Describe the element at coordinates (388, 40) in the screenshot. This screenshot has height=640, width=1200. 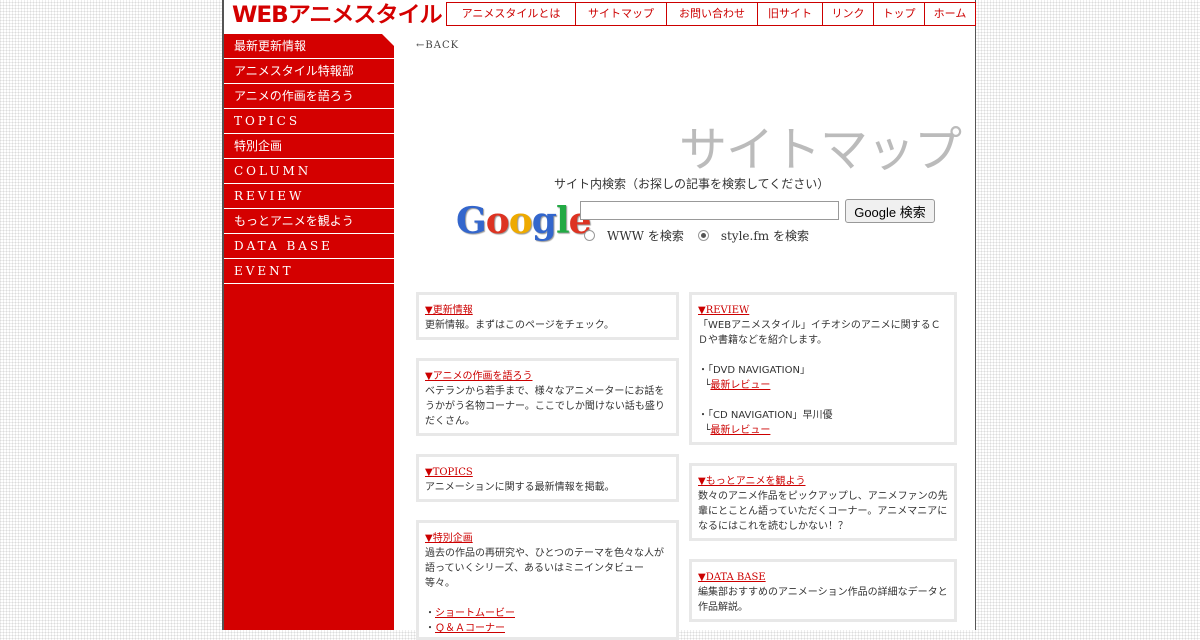
I see `sidebar-corner-notch` at that location.